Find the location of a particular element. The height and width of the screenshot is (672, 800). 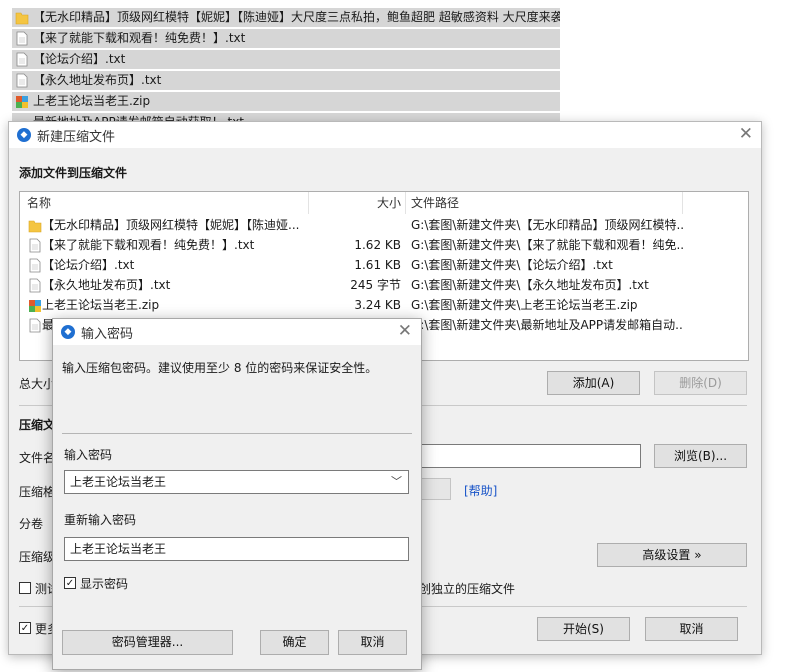

column-header-name: 名称 is located at coordinates (39, 202).